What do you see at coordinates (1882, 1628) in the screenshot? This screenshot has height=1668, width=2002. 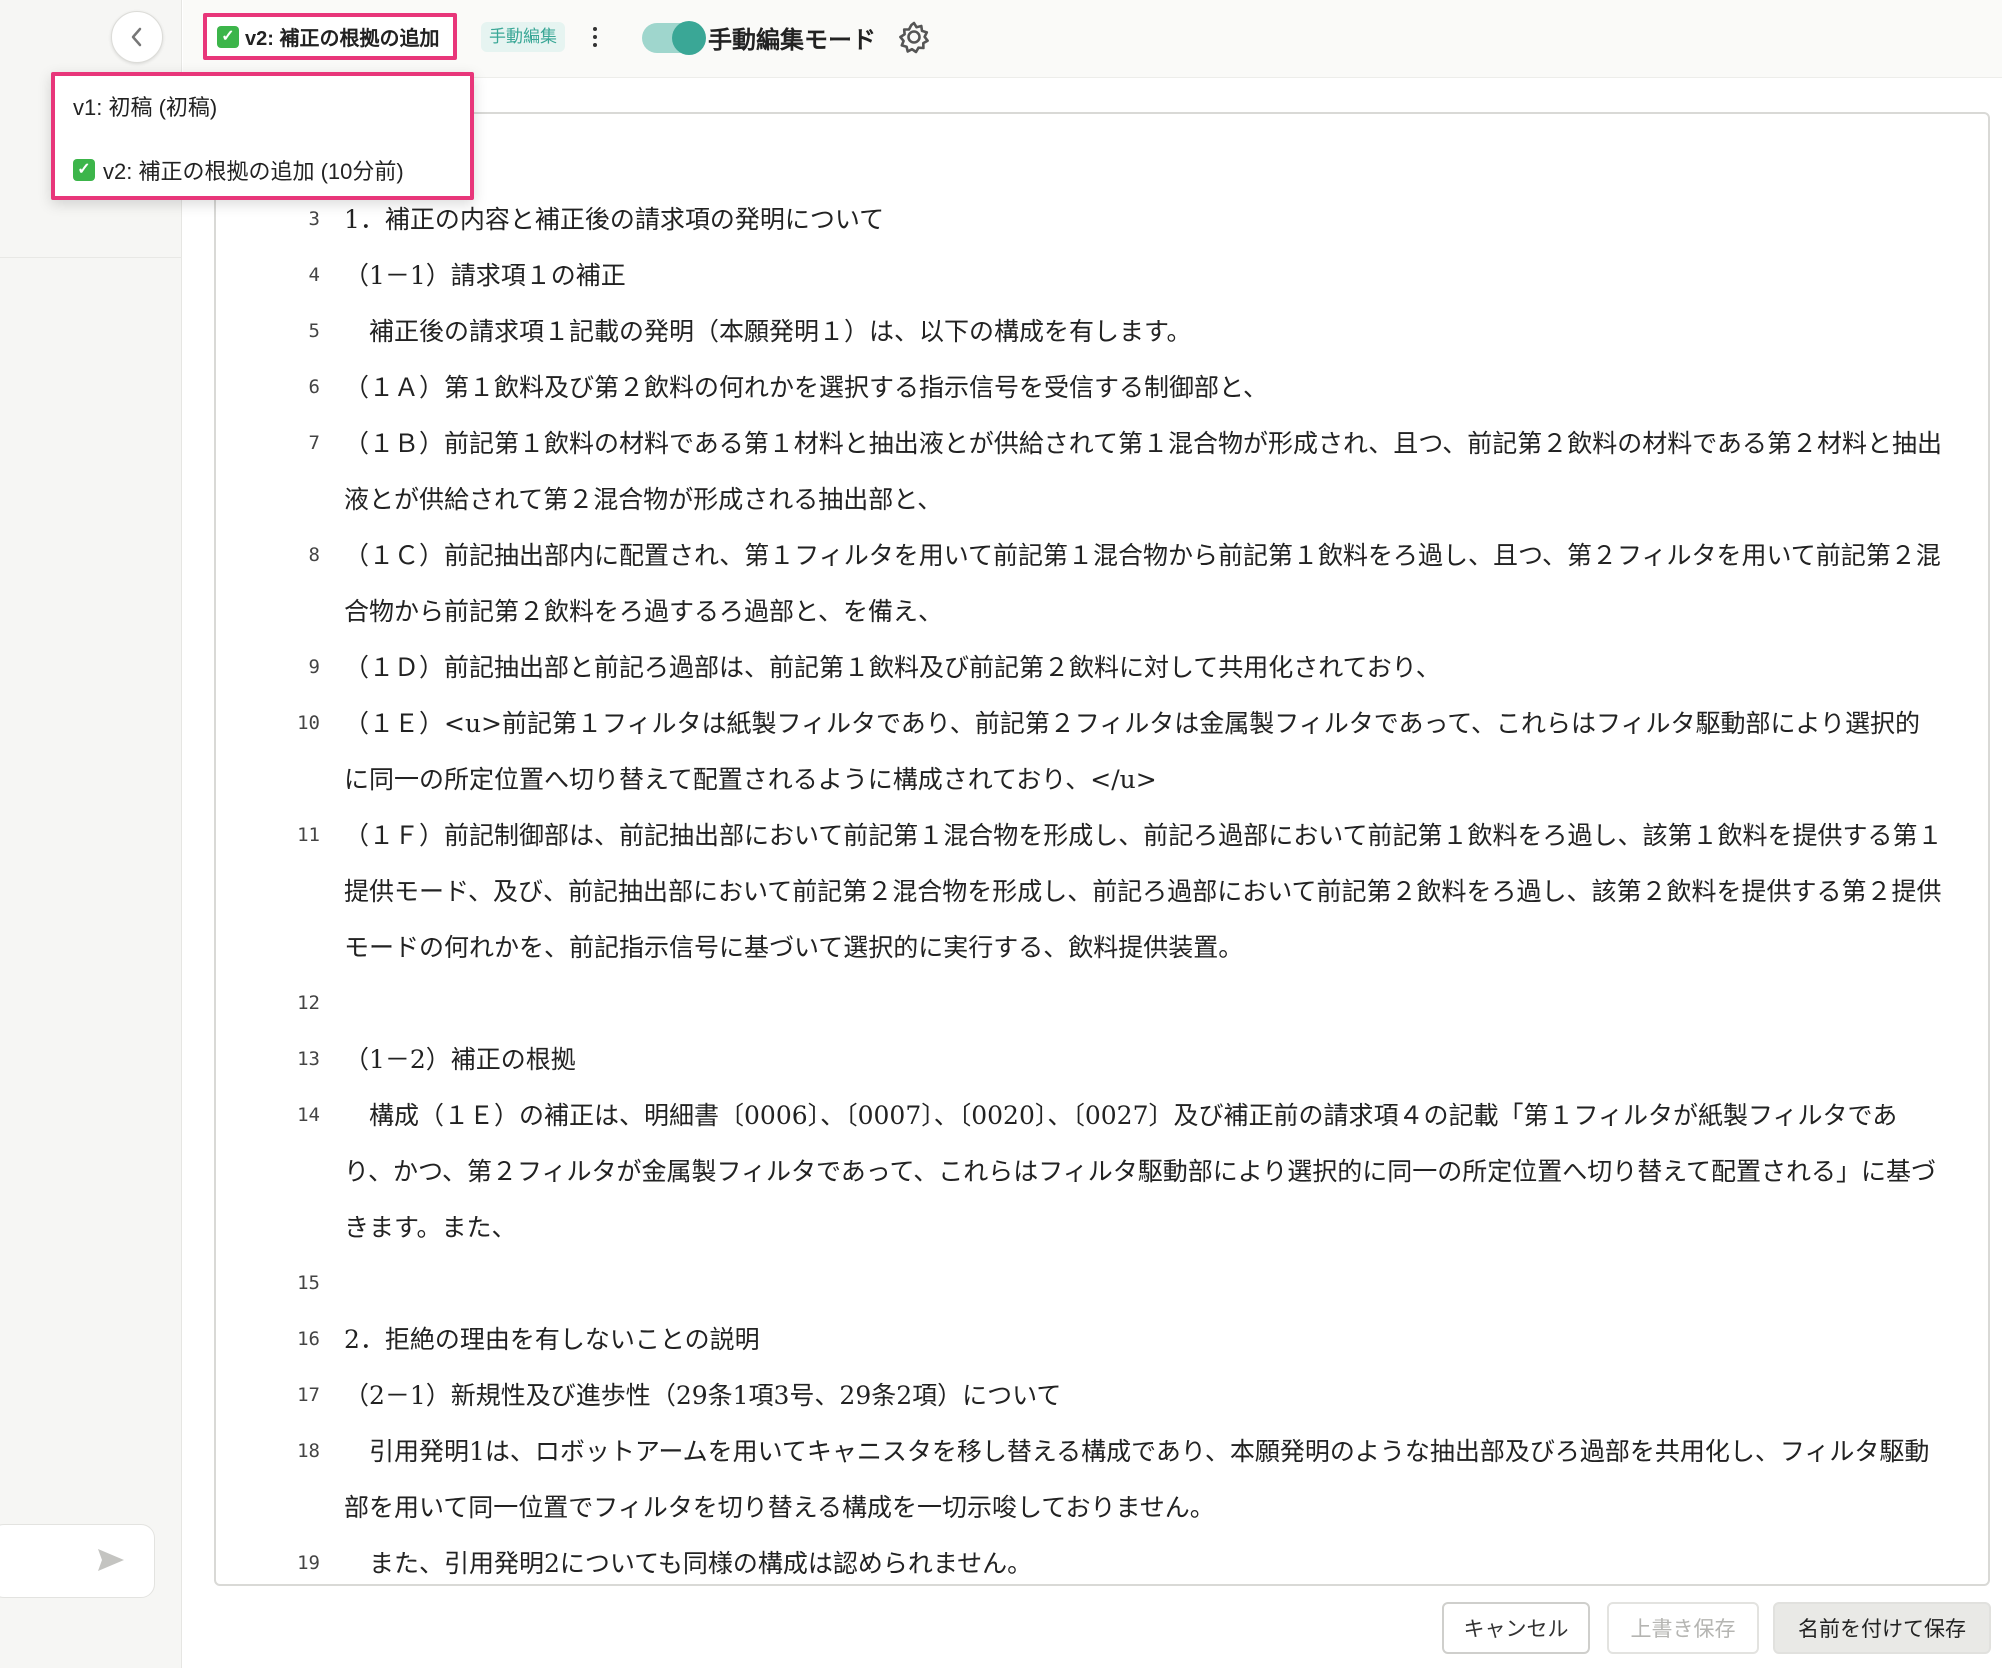 I see `save-as-button: 名前を付けて保存` at bounding box center [1882, 1628].